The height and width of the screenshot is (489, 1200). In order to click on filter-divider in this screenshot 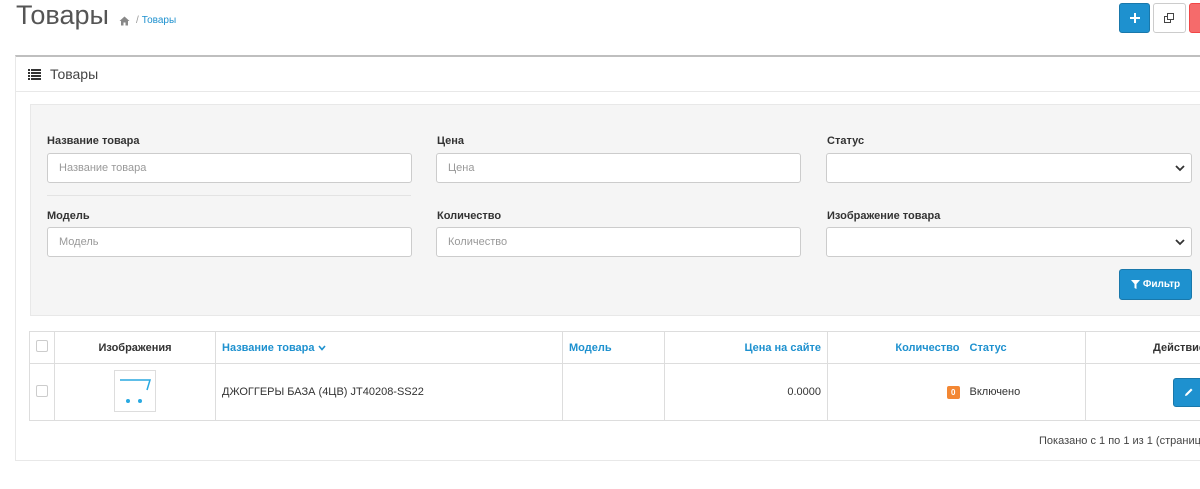, I will do `click(229, 195)`.